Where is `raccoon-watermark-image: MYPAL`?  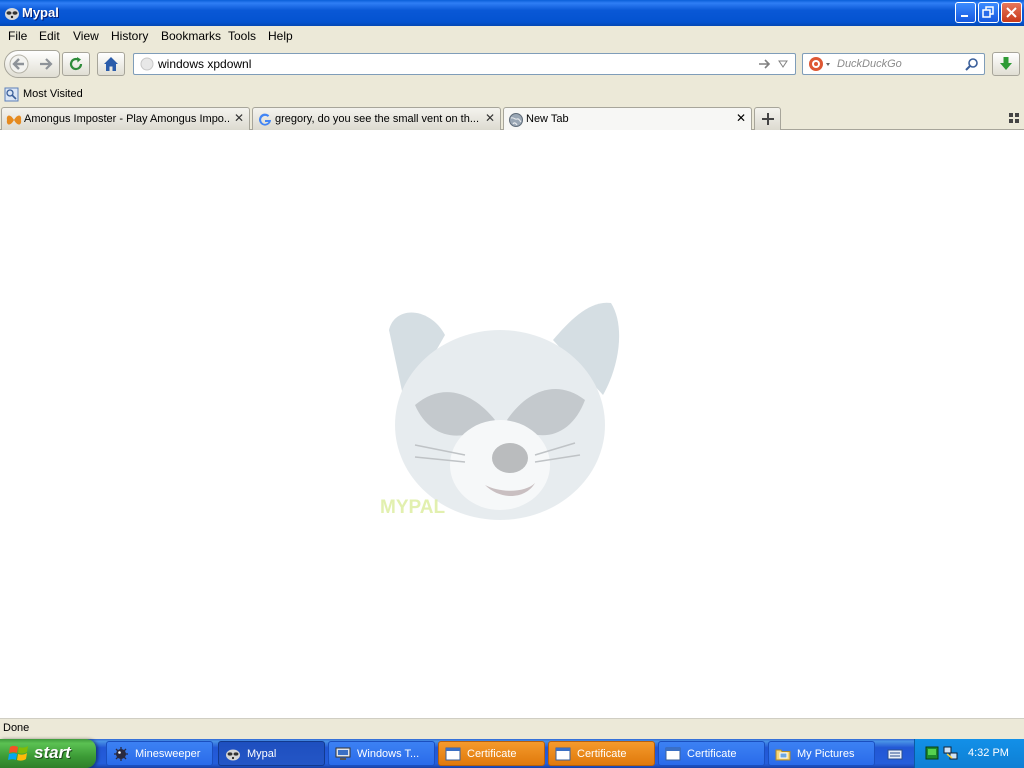
raccoon-watermark-image: MYPAL is located at coordinates (500, 411).